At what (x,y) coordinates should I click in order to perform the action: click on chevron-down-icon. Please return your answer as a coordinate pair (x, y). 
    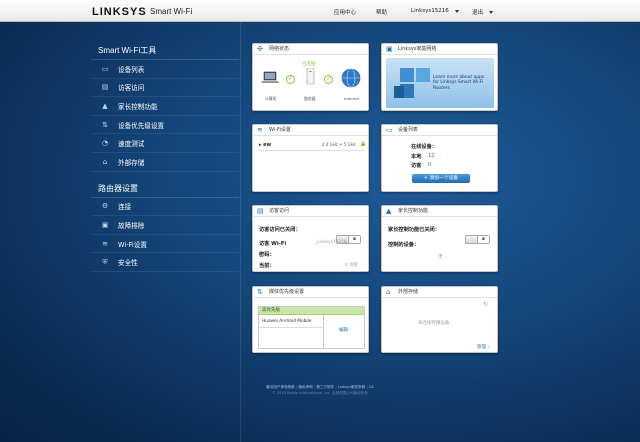
    Looking at the image, I should click on (456, 11).